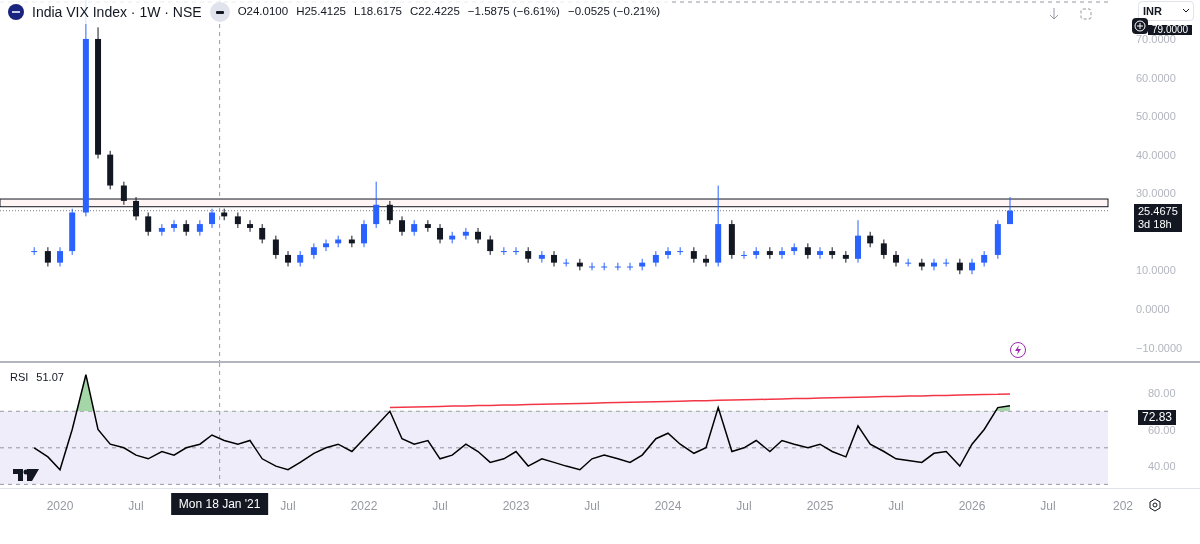 This screenshot has height=544, width=1200. What do you see at coordinates (1170, 30) in the screenshot?
I see `crosshair-price-label: 79.0000` at bounding box center [1170, 30].